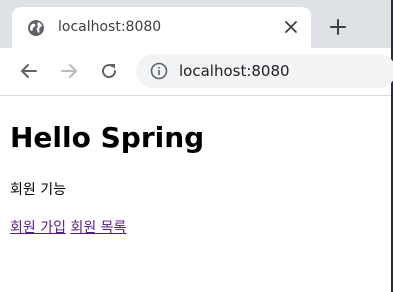 The width and height of the screenshot is (393, 292). I want to click on globe-icon, so click(36, 28).